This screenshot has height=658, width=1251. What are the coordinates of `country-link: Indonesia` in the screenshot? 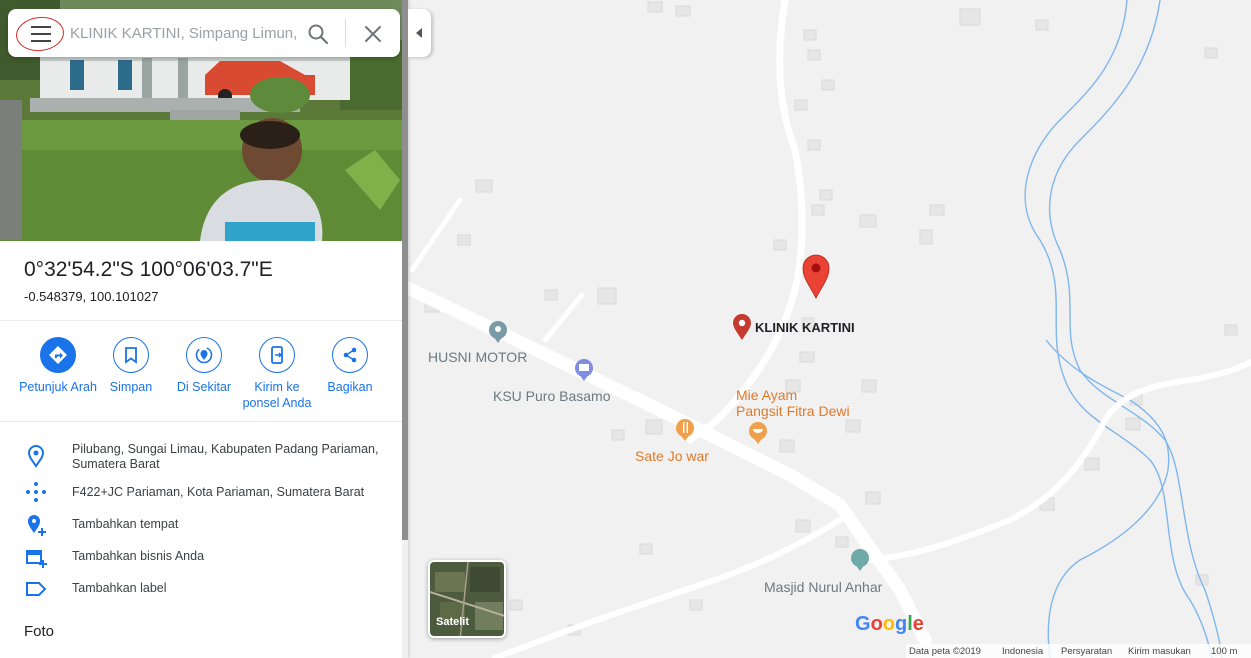 It's located at (1022, 651).